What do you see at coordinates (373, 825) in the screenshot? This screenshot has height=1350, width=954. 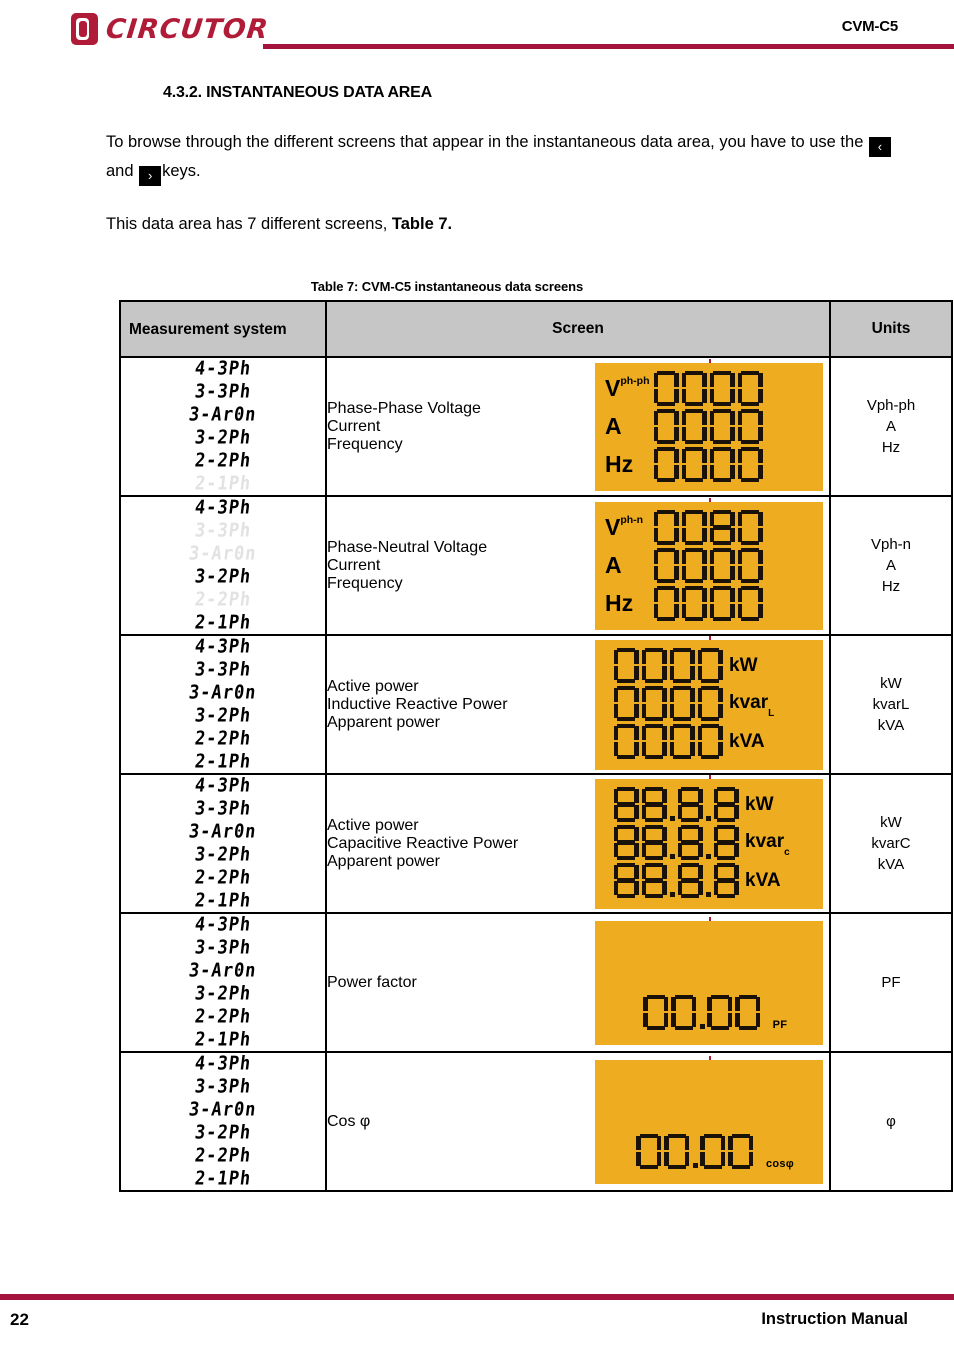 I see `screen-description-line: Active power` at bounding box center [373, 825].